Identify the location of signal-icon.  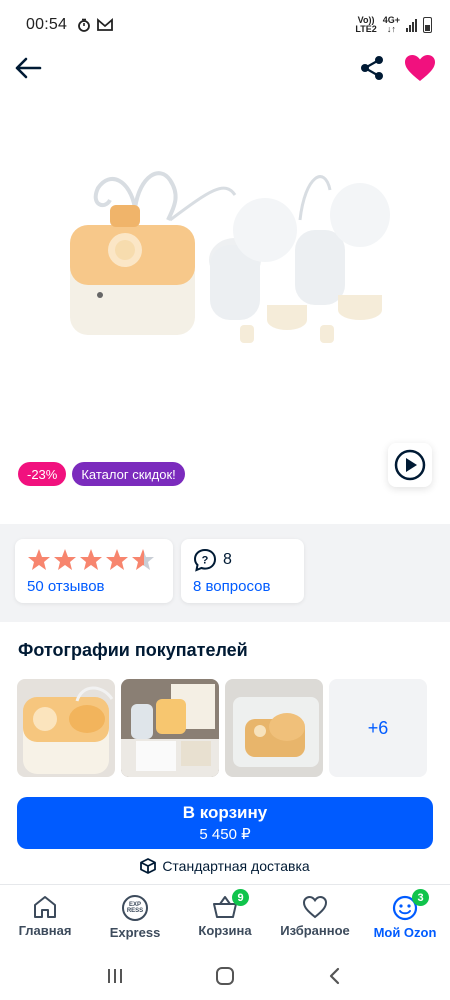
(411, 25).